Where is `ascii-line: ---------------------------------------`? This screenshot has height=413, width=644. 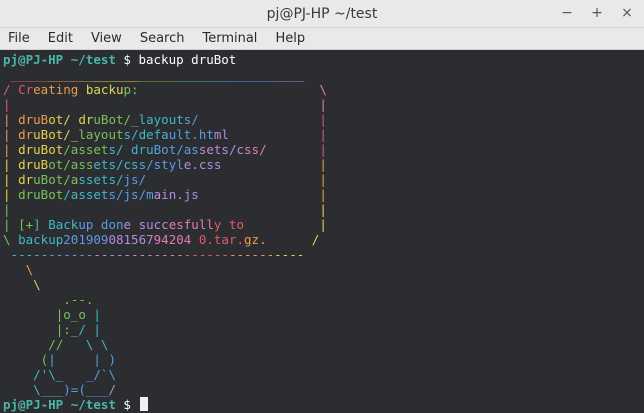 ascii-line: --------------------------------------- is located at coordinates (157, 254).